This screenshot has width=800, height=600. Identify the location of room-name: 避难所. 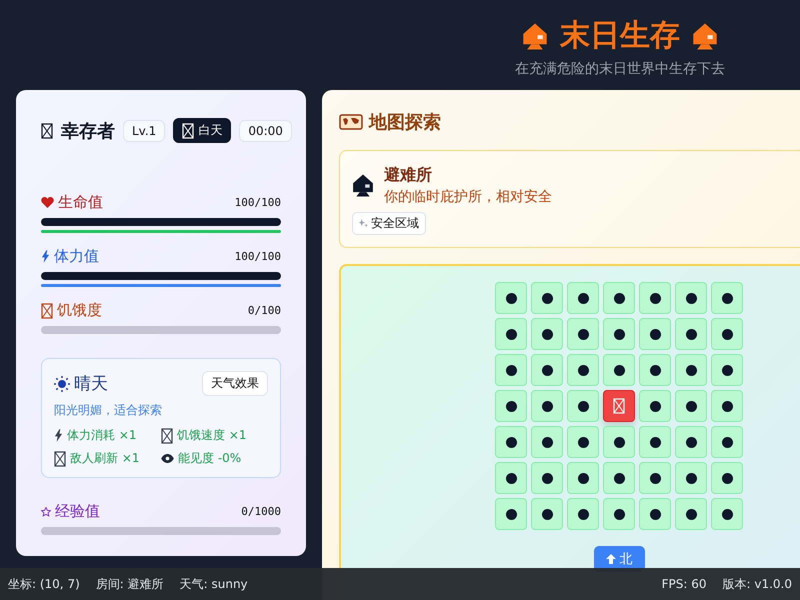
(408, 175).